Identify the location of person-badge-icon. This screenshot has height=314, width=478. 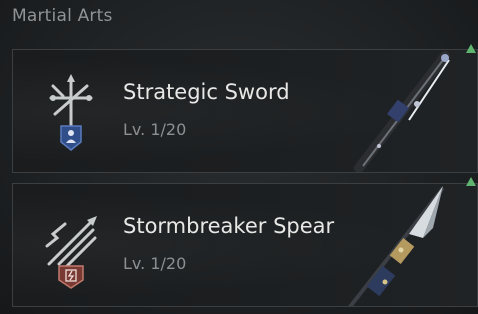
(71, 138).